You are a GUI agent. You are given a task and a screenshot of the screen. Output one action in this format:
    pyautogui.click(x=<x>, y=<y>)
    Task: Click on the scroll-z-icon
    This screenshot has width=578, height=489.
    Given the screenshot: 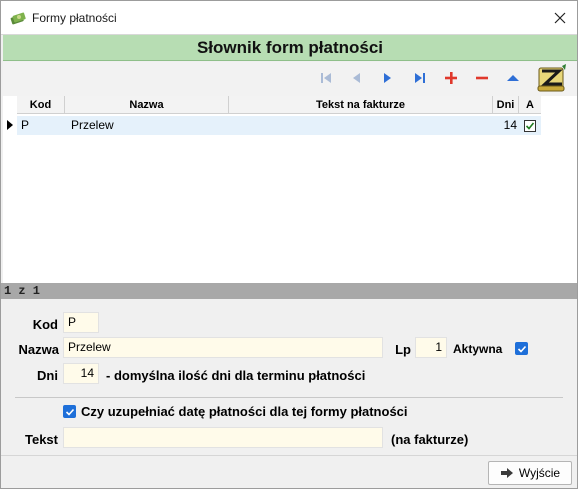 What is the action you would take?
    pyautogui.click(x=552, y=78)
    